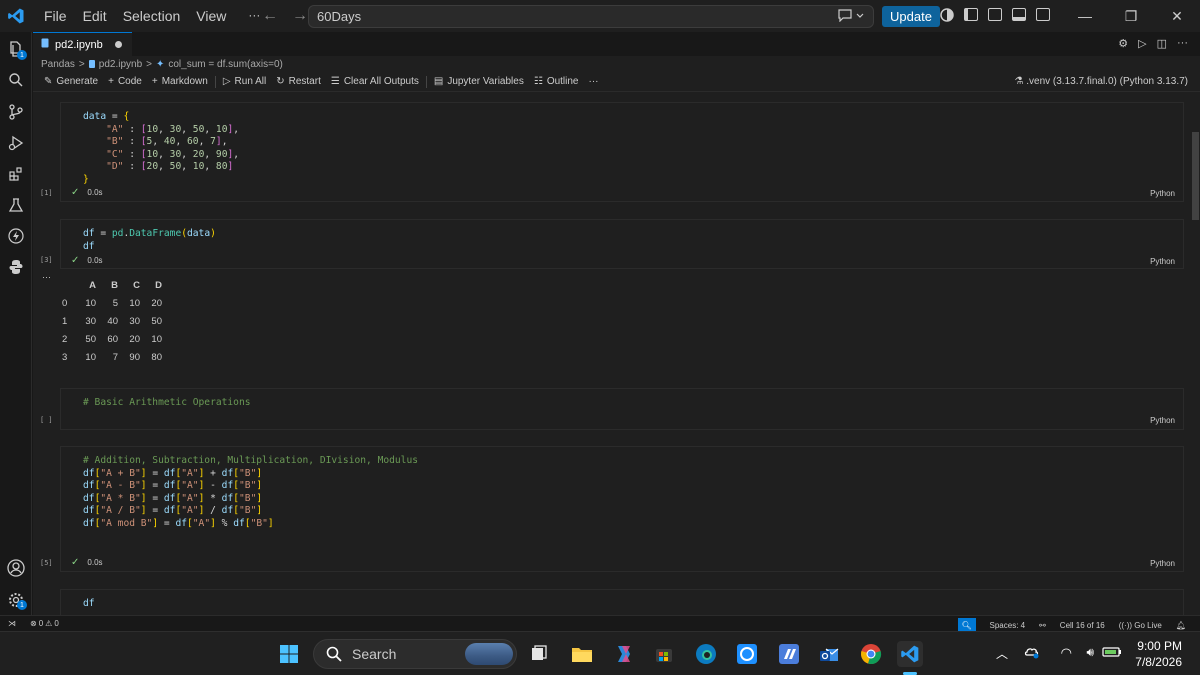 This screenshot has width=1200, height=675. I want to click on cortana-icon, so click(747, 654).